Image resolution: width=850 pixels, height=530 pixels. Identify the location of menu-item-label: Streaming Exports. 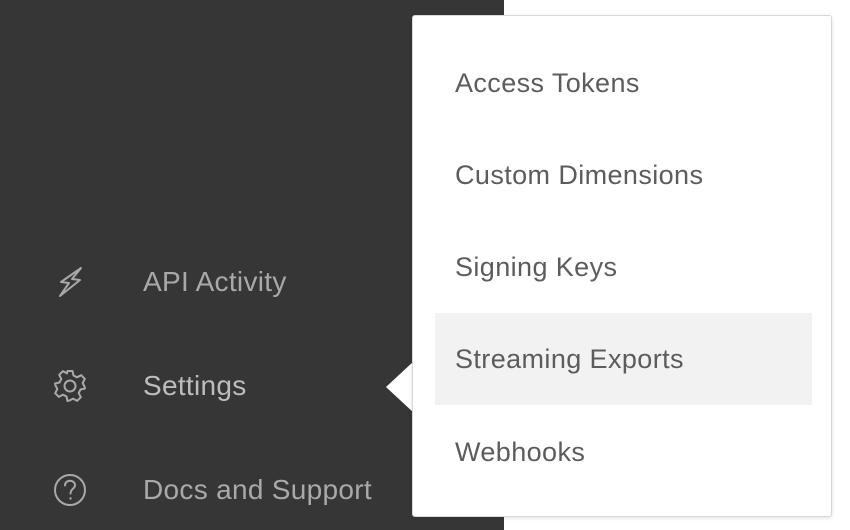
(569, 358).